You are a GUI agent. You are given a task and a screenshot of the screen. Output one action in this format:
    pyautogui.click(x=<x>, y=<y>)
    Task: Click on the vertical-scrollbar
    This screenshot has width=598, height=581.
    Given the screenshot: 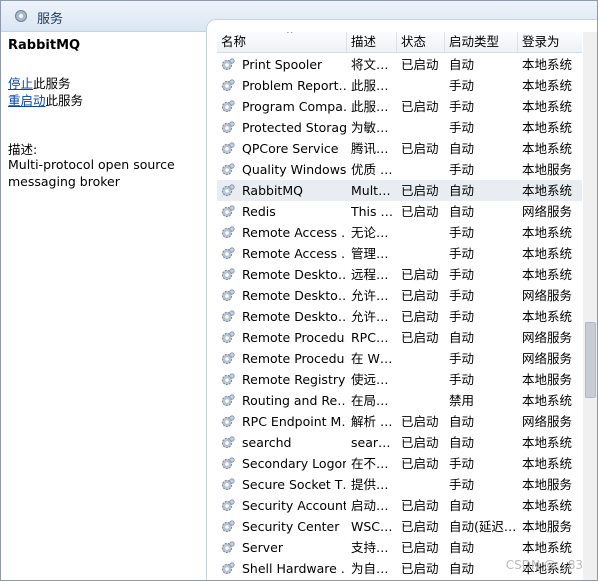 What is the action you would take?
    pyautogui.click(x=590, y=306)
    